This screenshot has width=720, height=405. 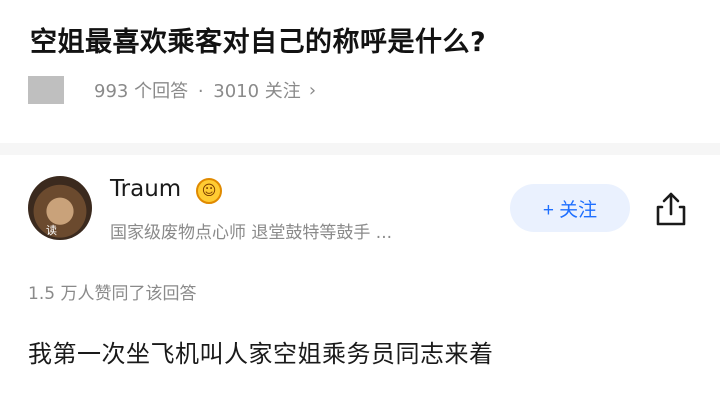 I want to click on avatar: 读, so click(x=60, y=208).